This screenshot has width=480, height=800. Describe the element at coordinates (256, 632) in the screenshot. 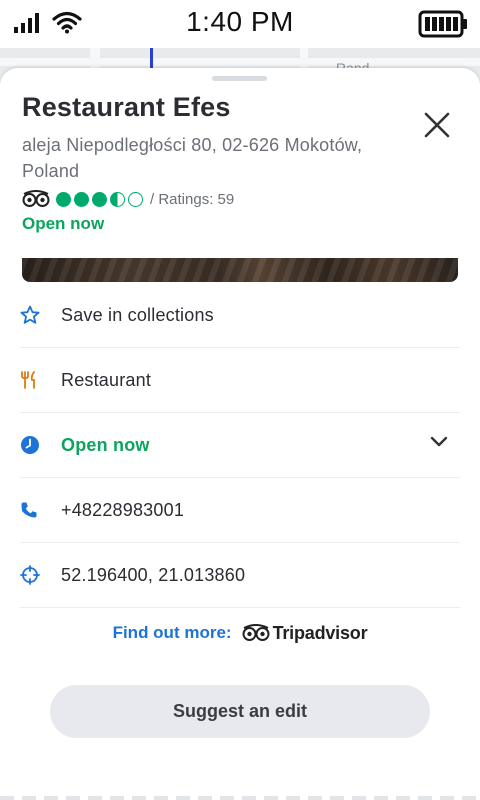

I see `tripadvisor-owl-logo-icon` at that location.